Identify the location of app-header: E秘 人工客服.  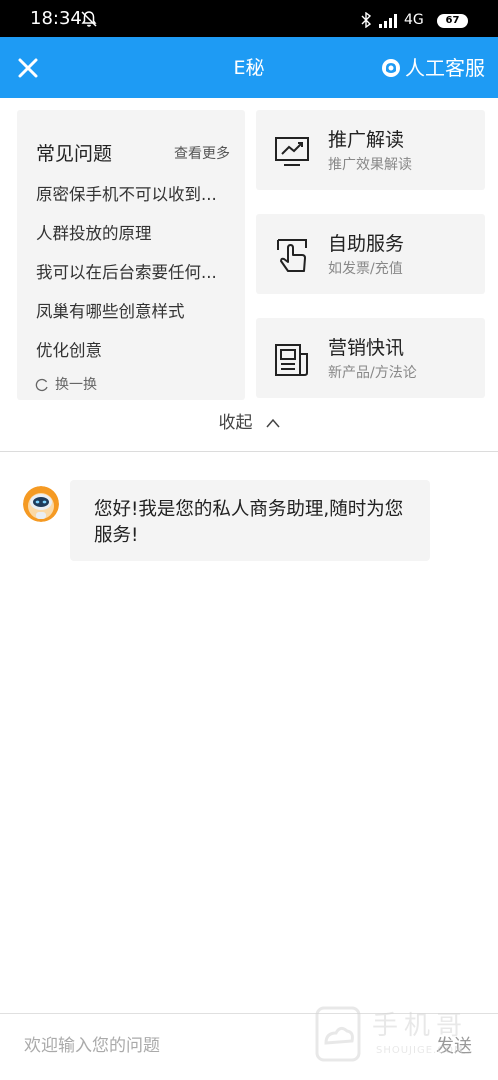
(249, 67).